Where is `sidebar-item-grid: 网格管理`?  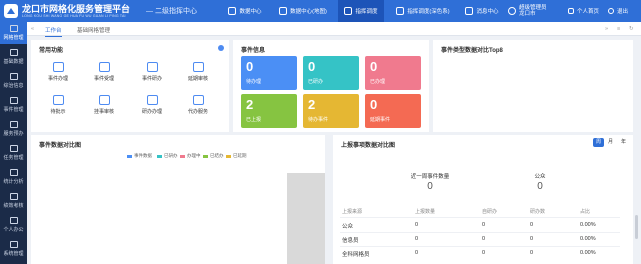 sidebar-item-grid: 网格管理 is located at coordinates (13, 33).